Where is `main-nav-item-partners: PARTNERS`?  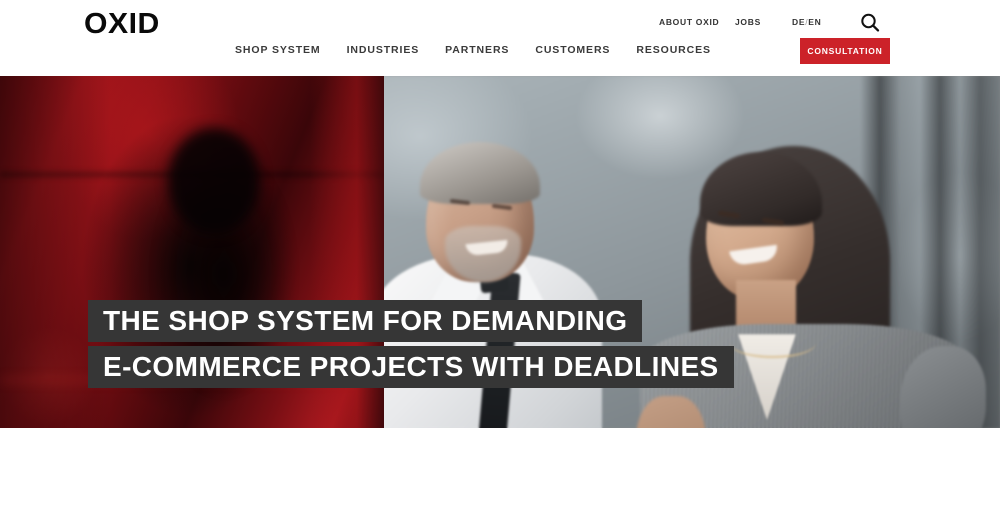 main-nav-item-partners: PARTNERS is located at coordinates (477, 50).